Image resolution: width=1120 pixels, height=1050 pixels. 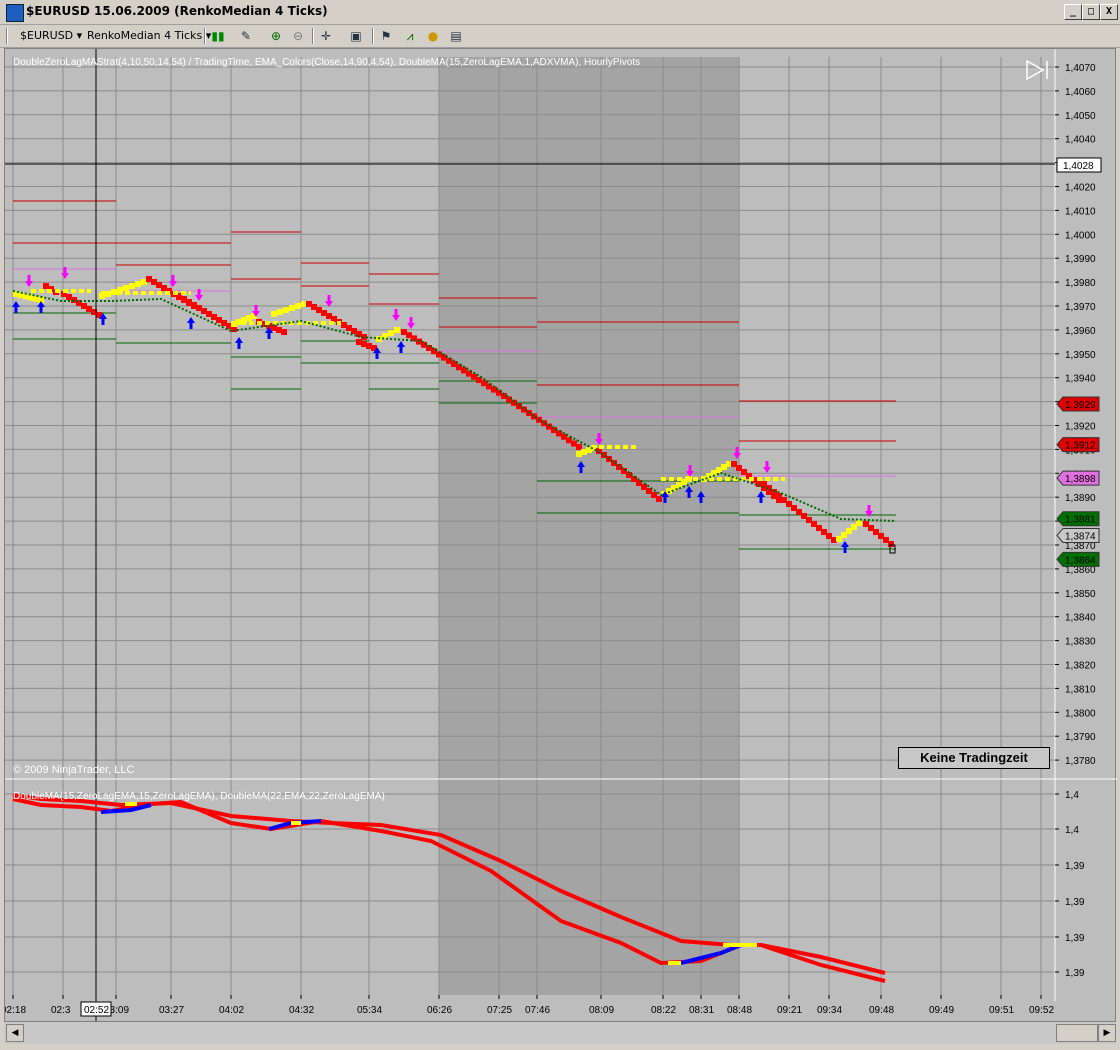 What do you see at coordinates (974, 758) in the screenshot?
I see `no-trading-badge: Keine Tradingzeit` at bounding box center [974, 758].